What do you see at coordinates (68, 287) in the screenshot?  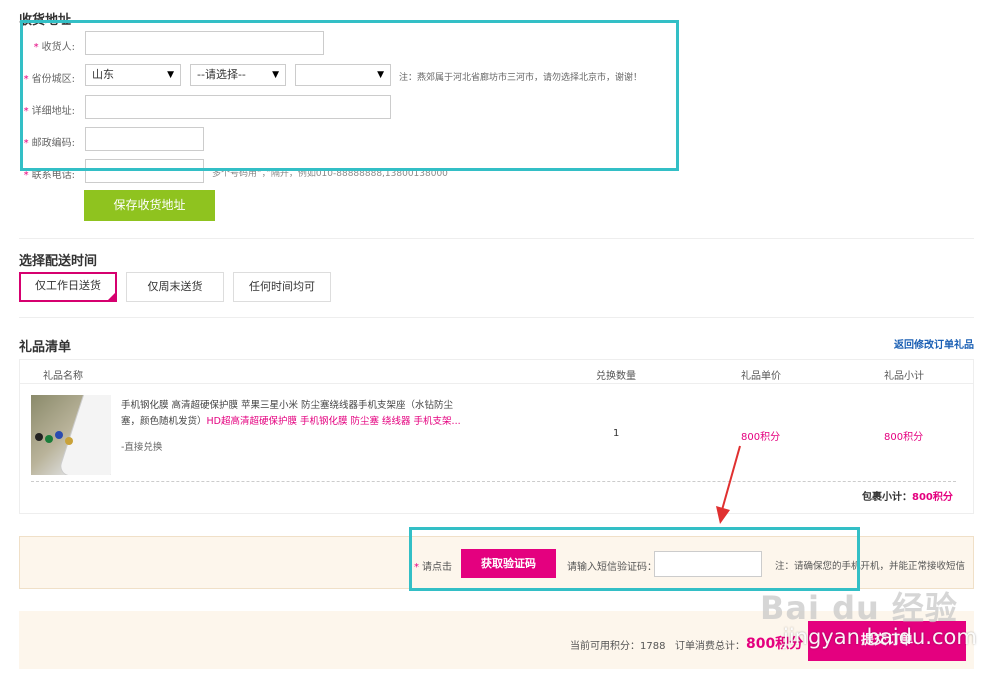 I see `delivery-option-weekday: 仅工作日送货` at bounding box center [68, 287].